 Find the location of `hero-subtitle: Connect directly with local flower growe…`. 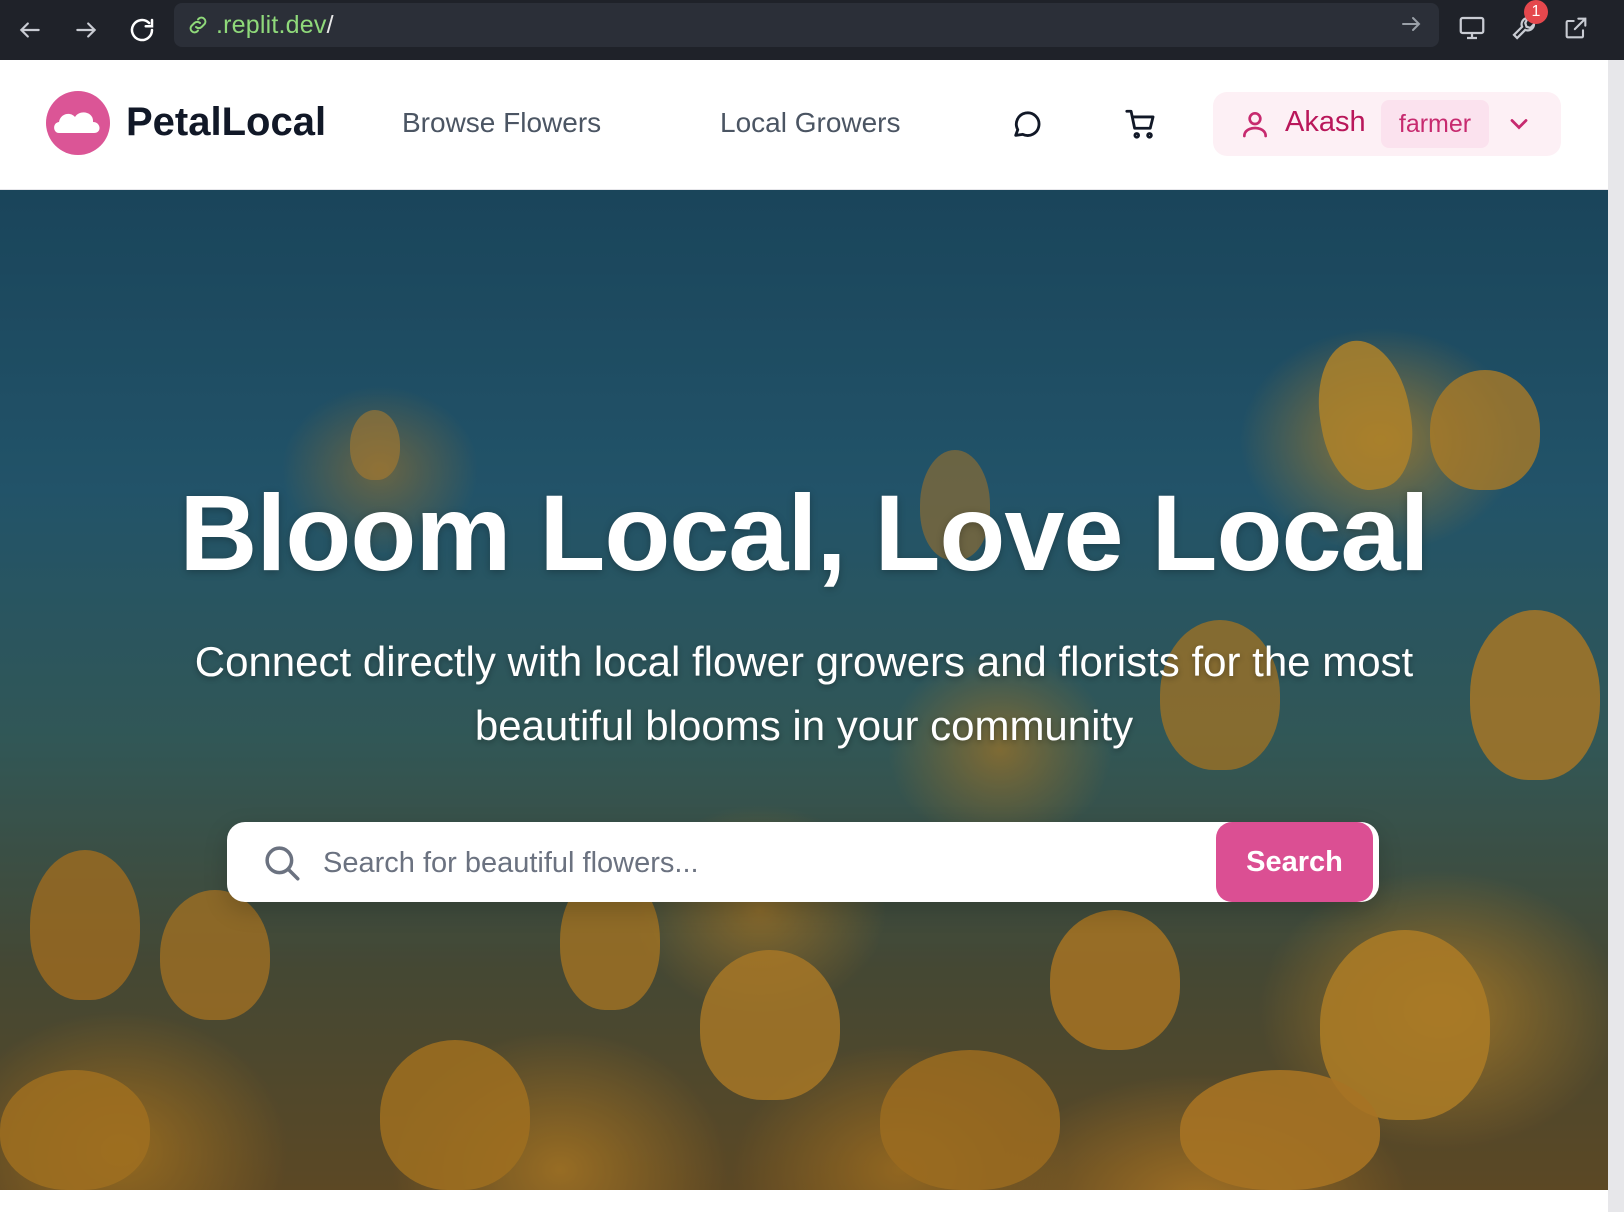

hero-subtitle: Connect directly with local flower growe… is located at coordinates (804, 693).